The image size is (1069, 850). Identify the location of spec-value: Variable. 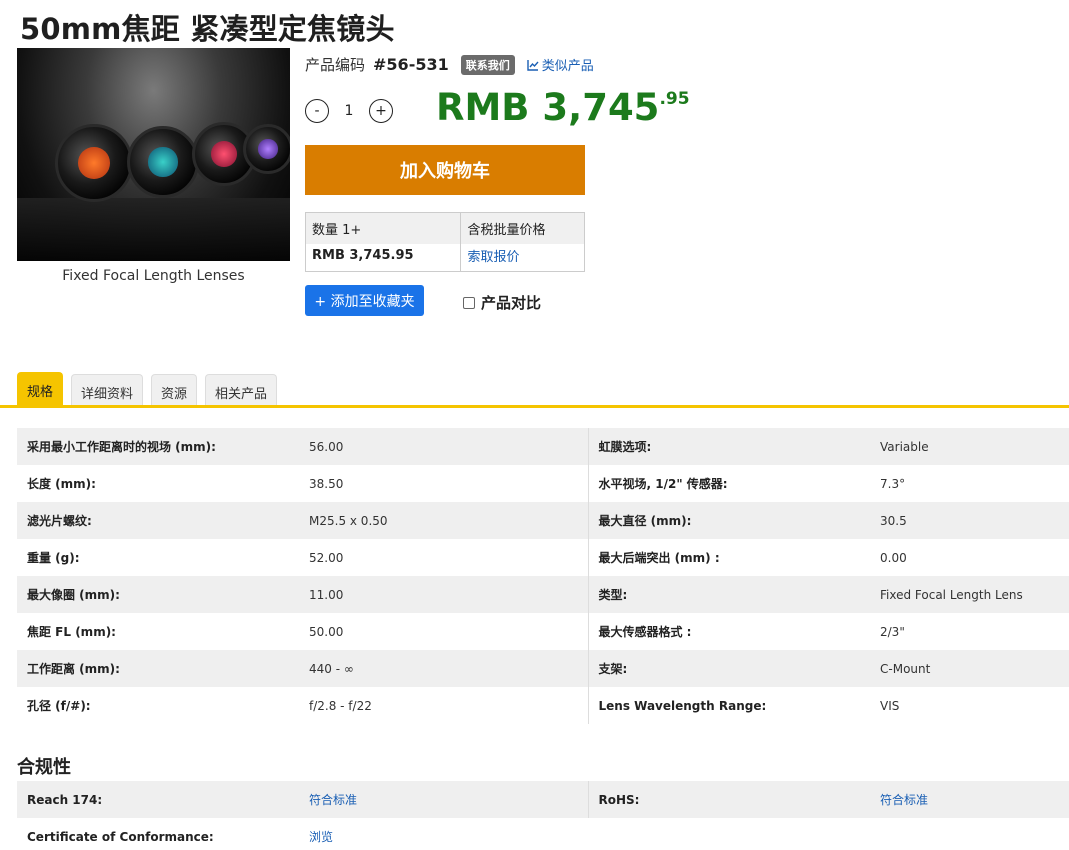
(969, 446).